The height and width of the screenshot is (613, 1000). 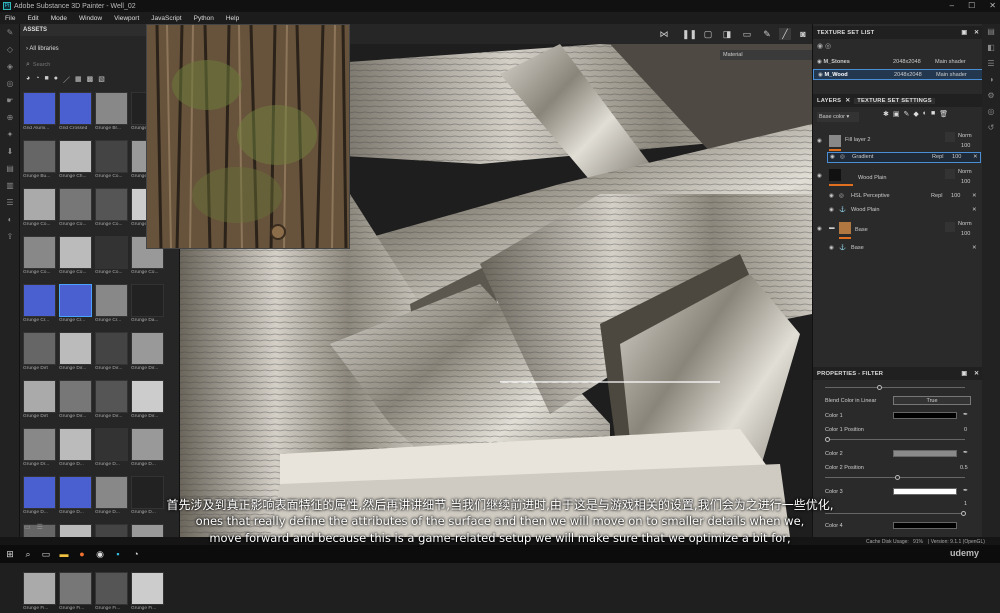 What do you see at coordinates (991, 112) in the screenshot?
I see `viewer-settings-icon: ◎` at bounding box center [991, 112].